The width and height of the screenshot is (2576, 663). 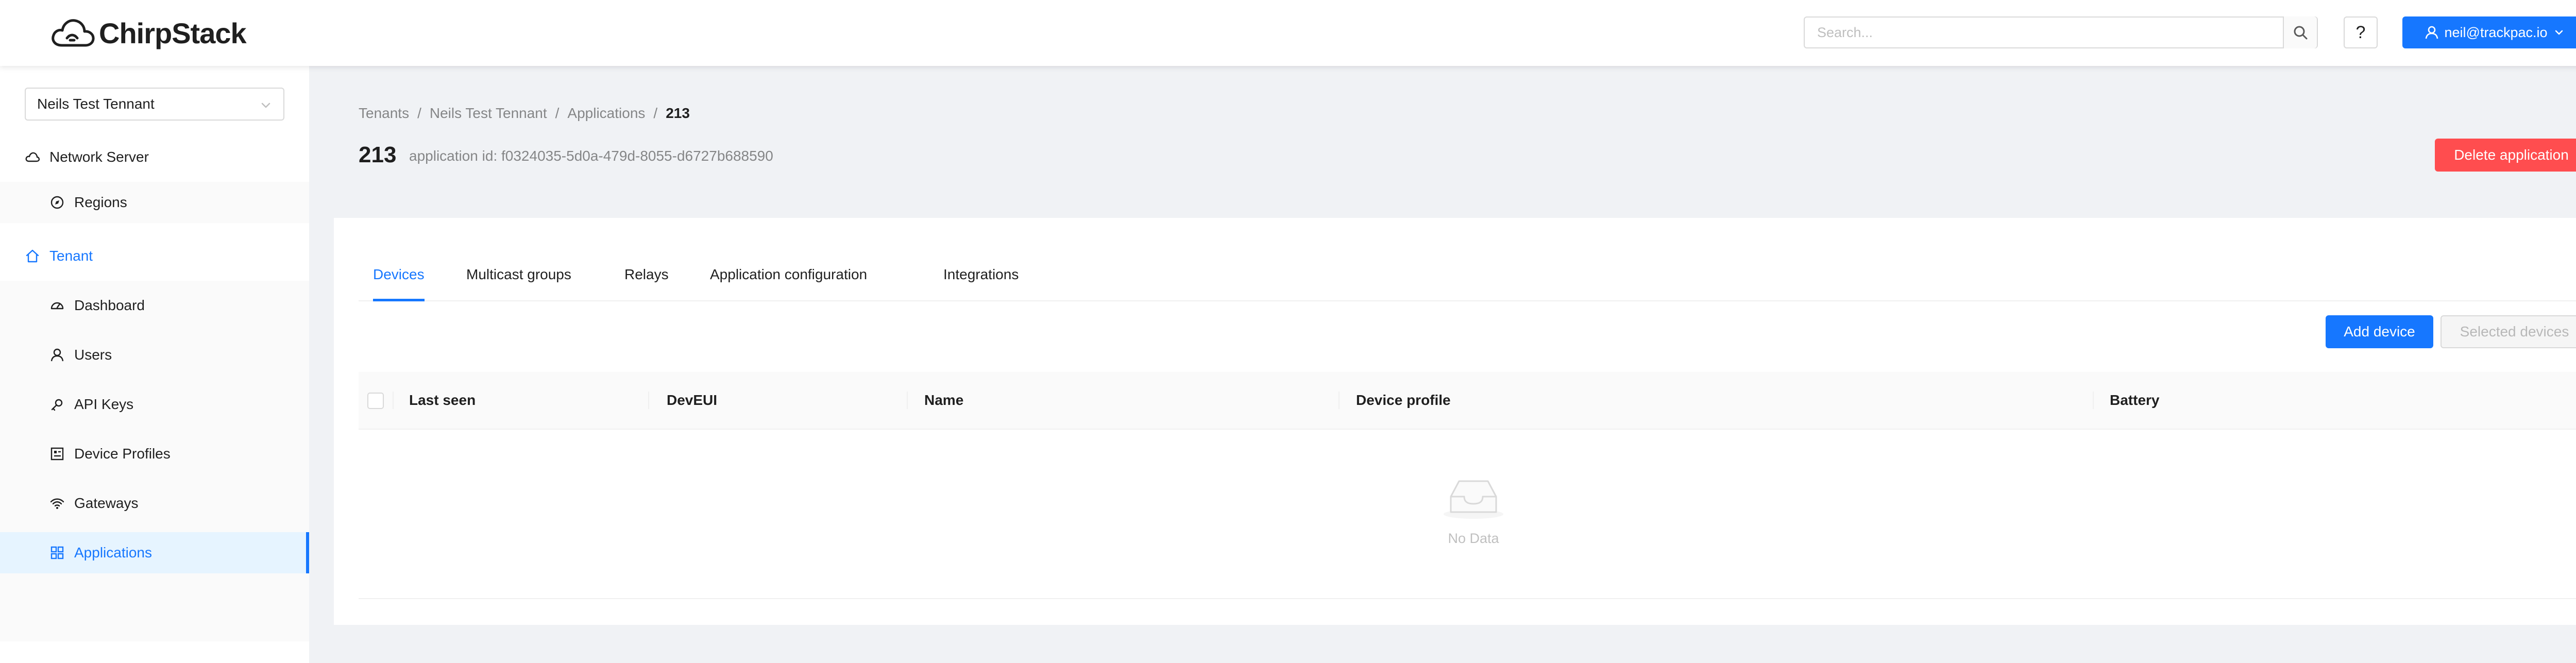 I want to click on sidebar-item-label: Users, so click(x=93, y=355).